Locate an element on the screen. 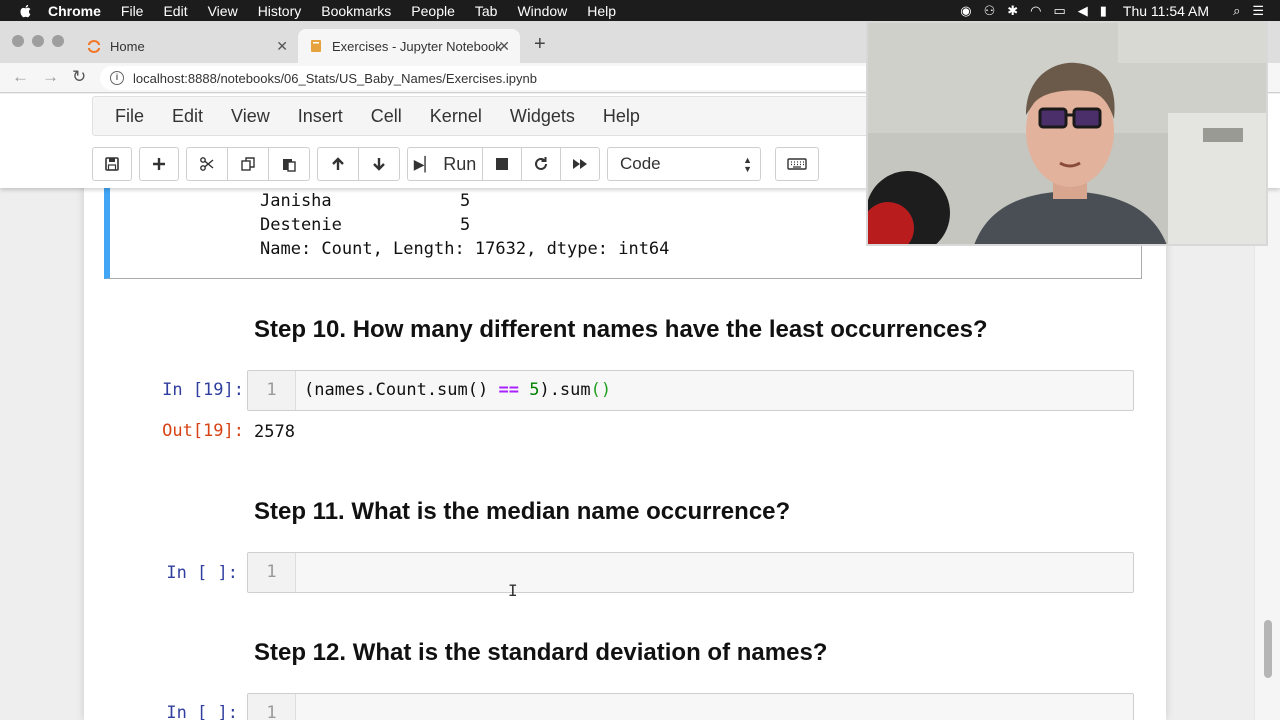  menu-view: View is located at coordinates (223, 11).